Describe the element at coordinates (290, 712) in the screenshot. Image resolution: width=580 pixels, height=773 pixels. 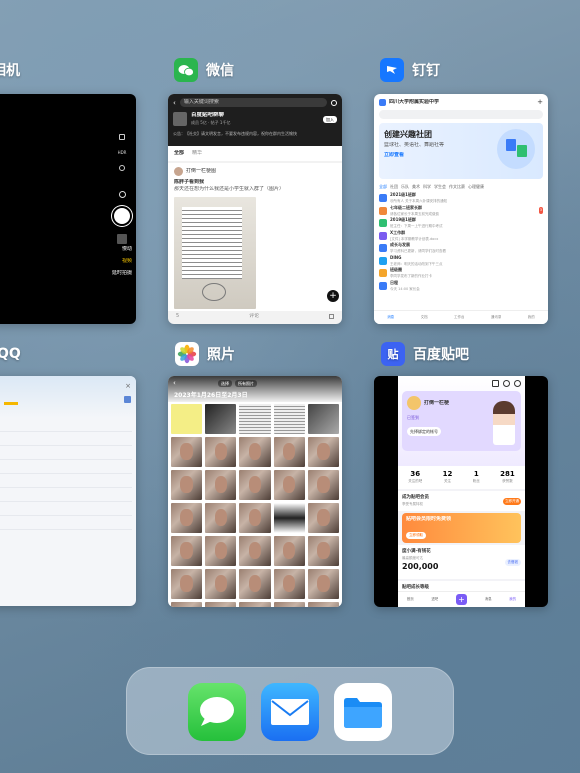
I see `mail-icon` at that location.